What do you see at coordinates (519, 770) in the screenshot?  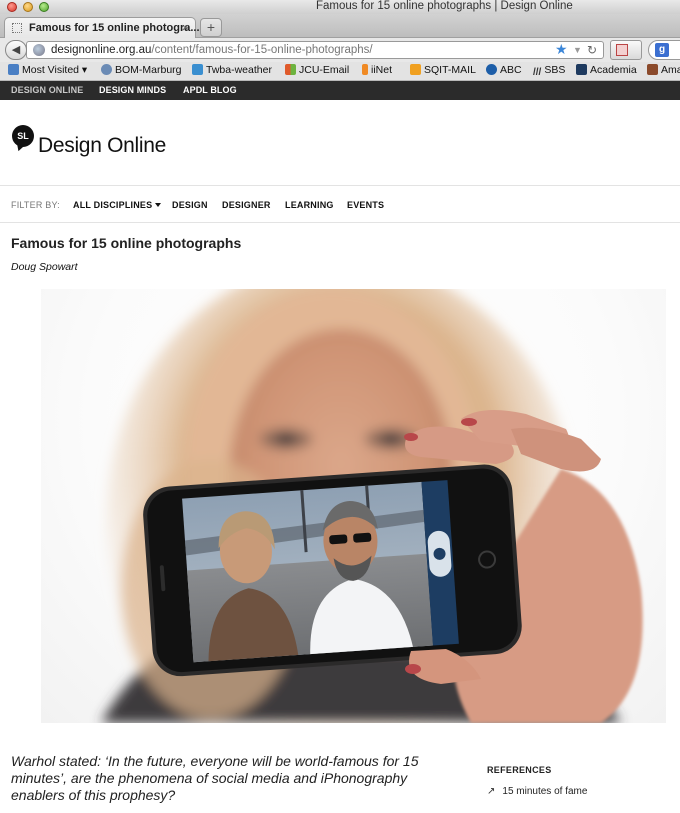 I see `references-title: REFERENCES` at bounding box center [519, 770].